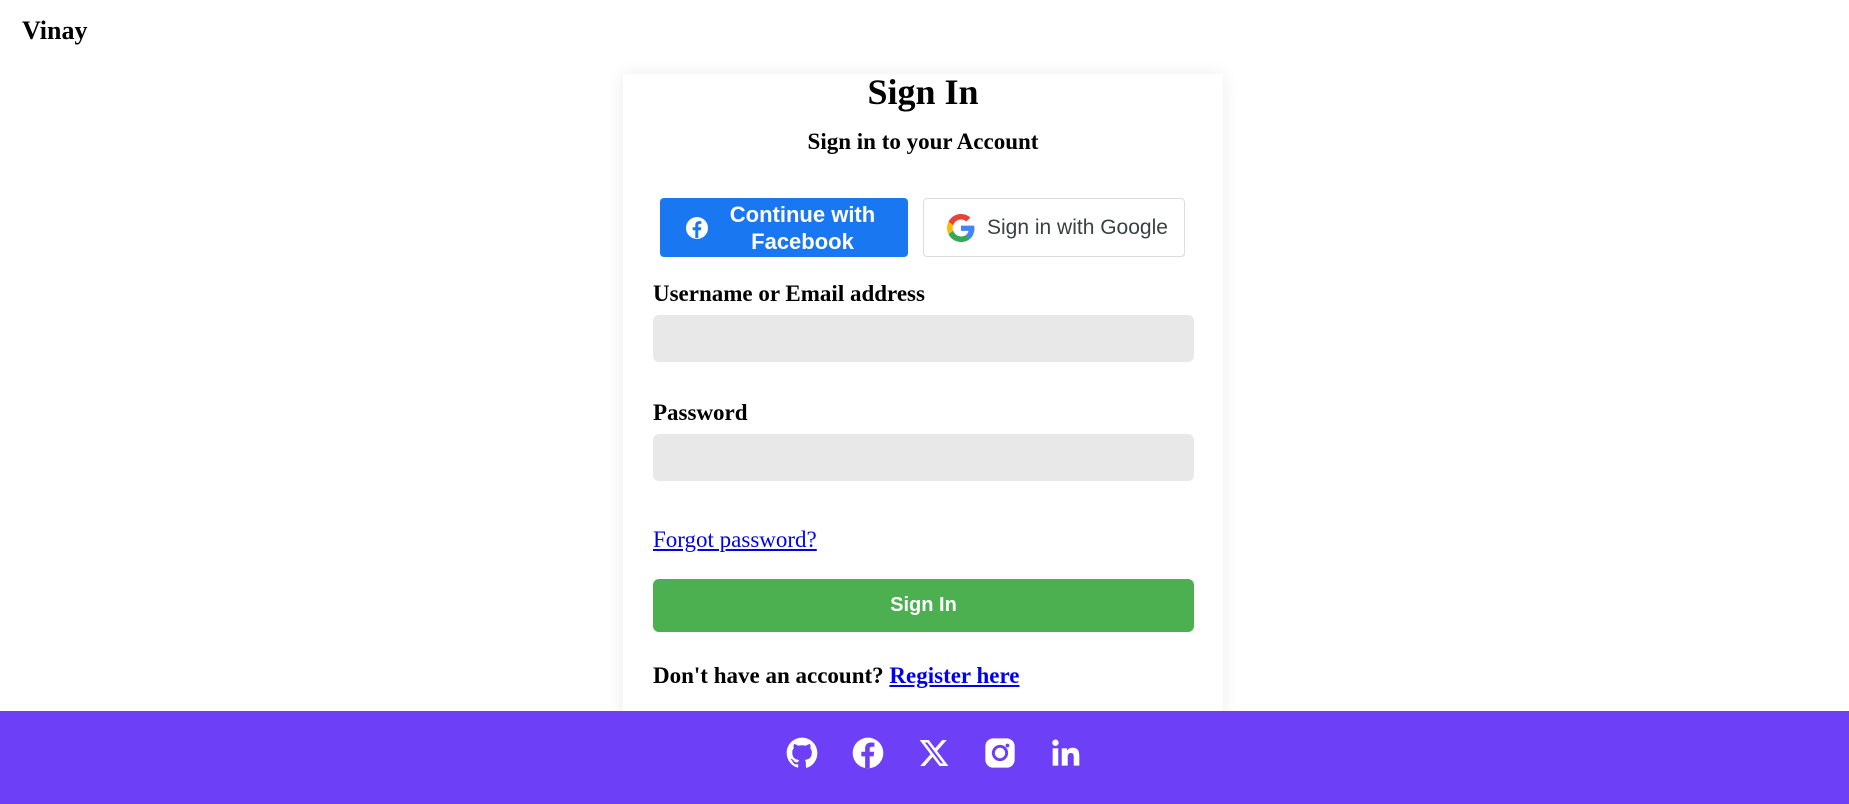 Image resolution: width=1849 pixels, height=804 pixels. What do you see at coordinates (1077, 227) in the screenshot?
I see `google-signin-label: Sign in with Google` at bounding box center [1077, 227].